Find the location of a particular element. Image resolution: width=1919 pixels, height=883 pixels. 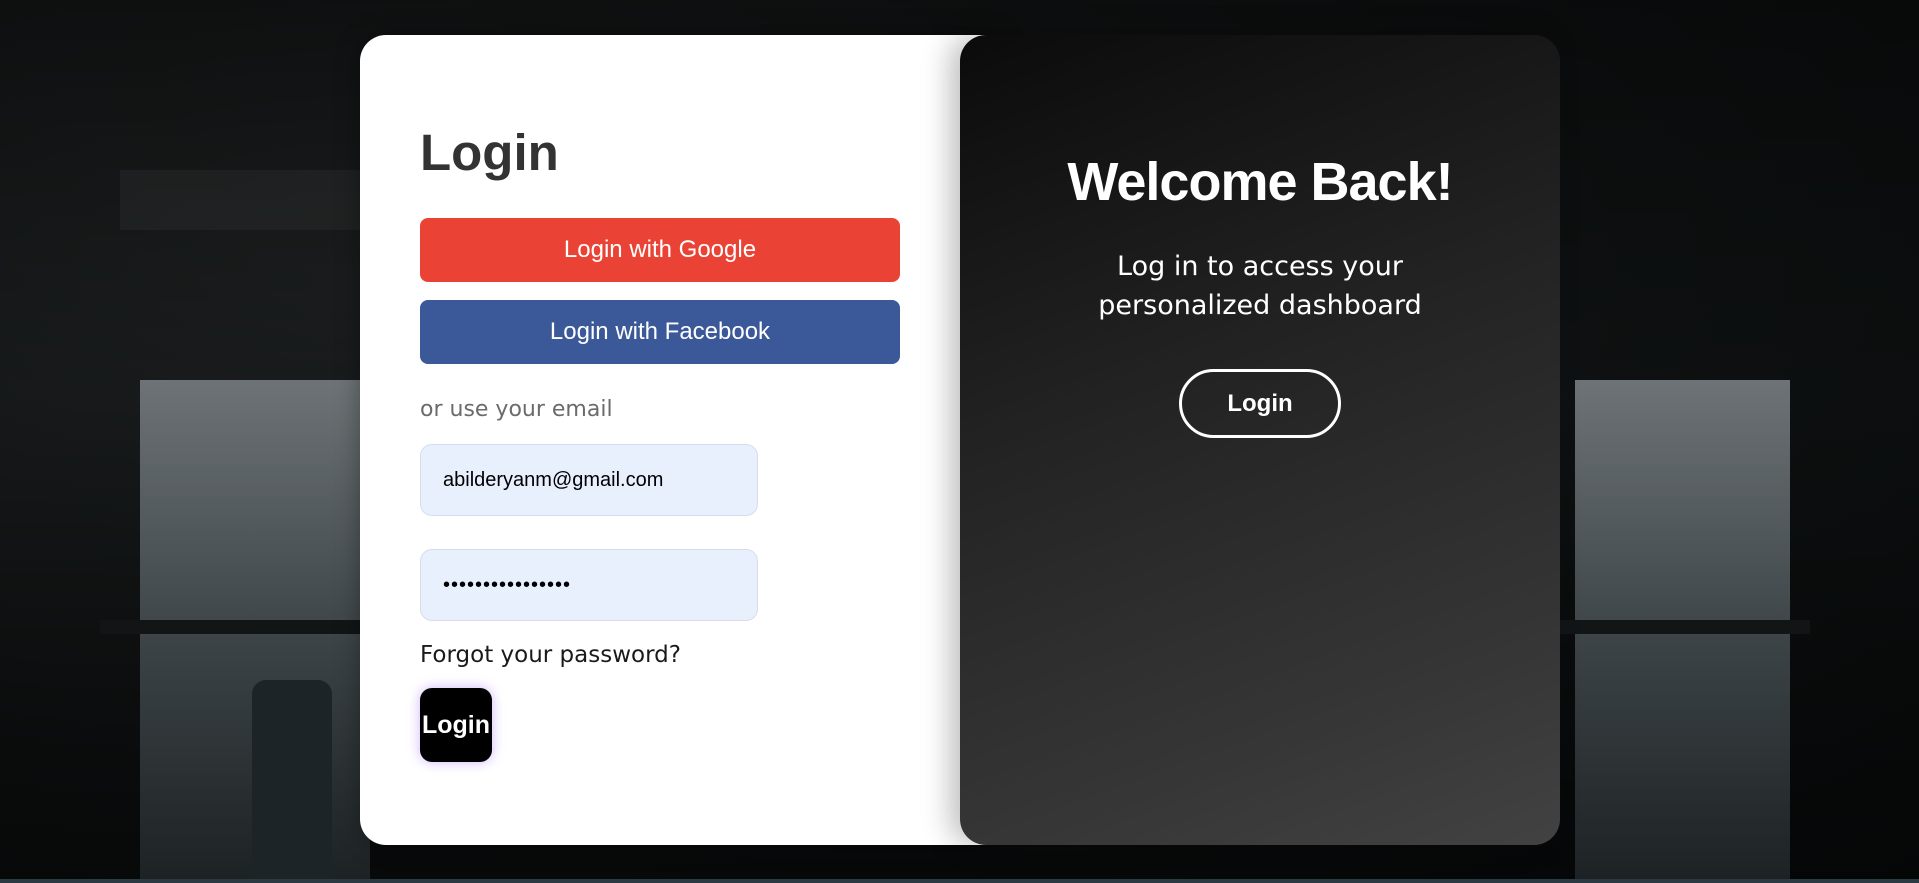

background-bottle is located at coordinates (292, 780).